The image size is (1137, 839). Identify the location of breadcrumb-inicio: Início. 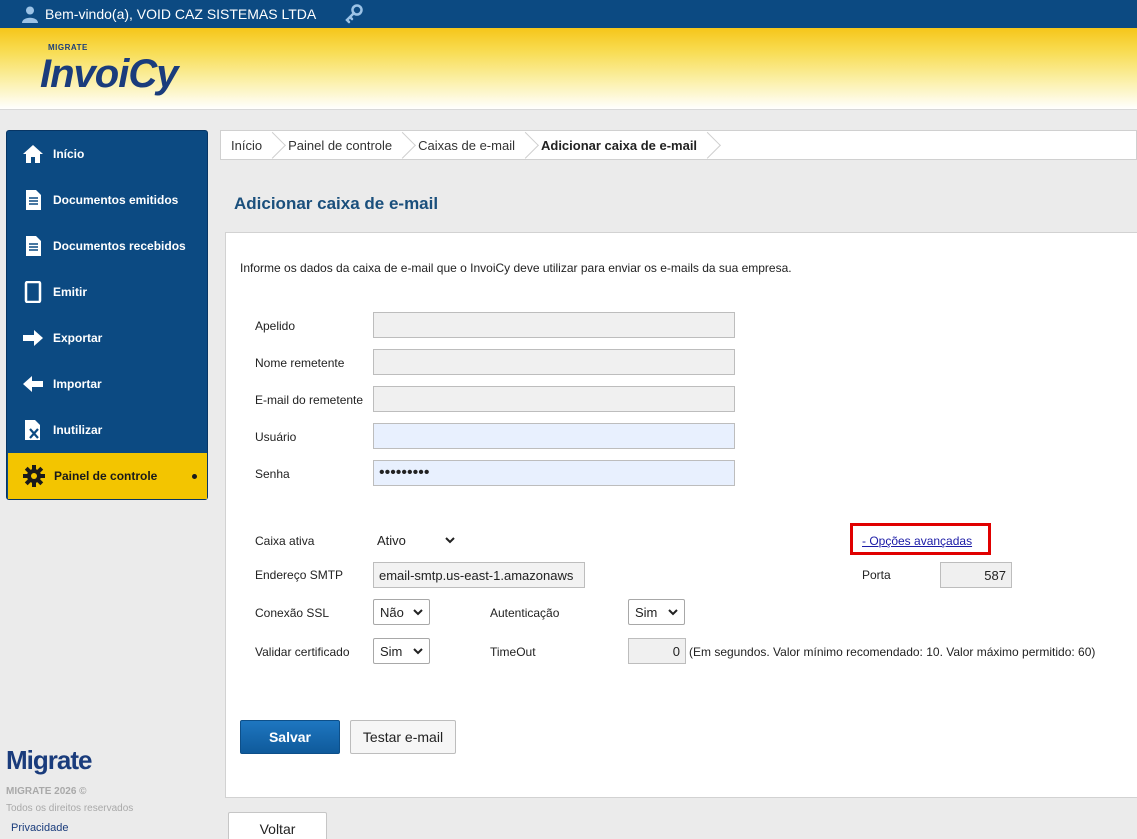
(247, 145).